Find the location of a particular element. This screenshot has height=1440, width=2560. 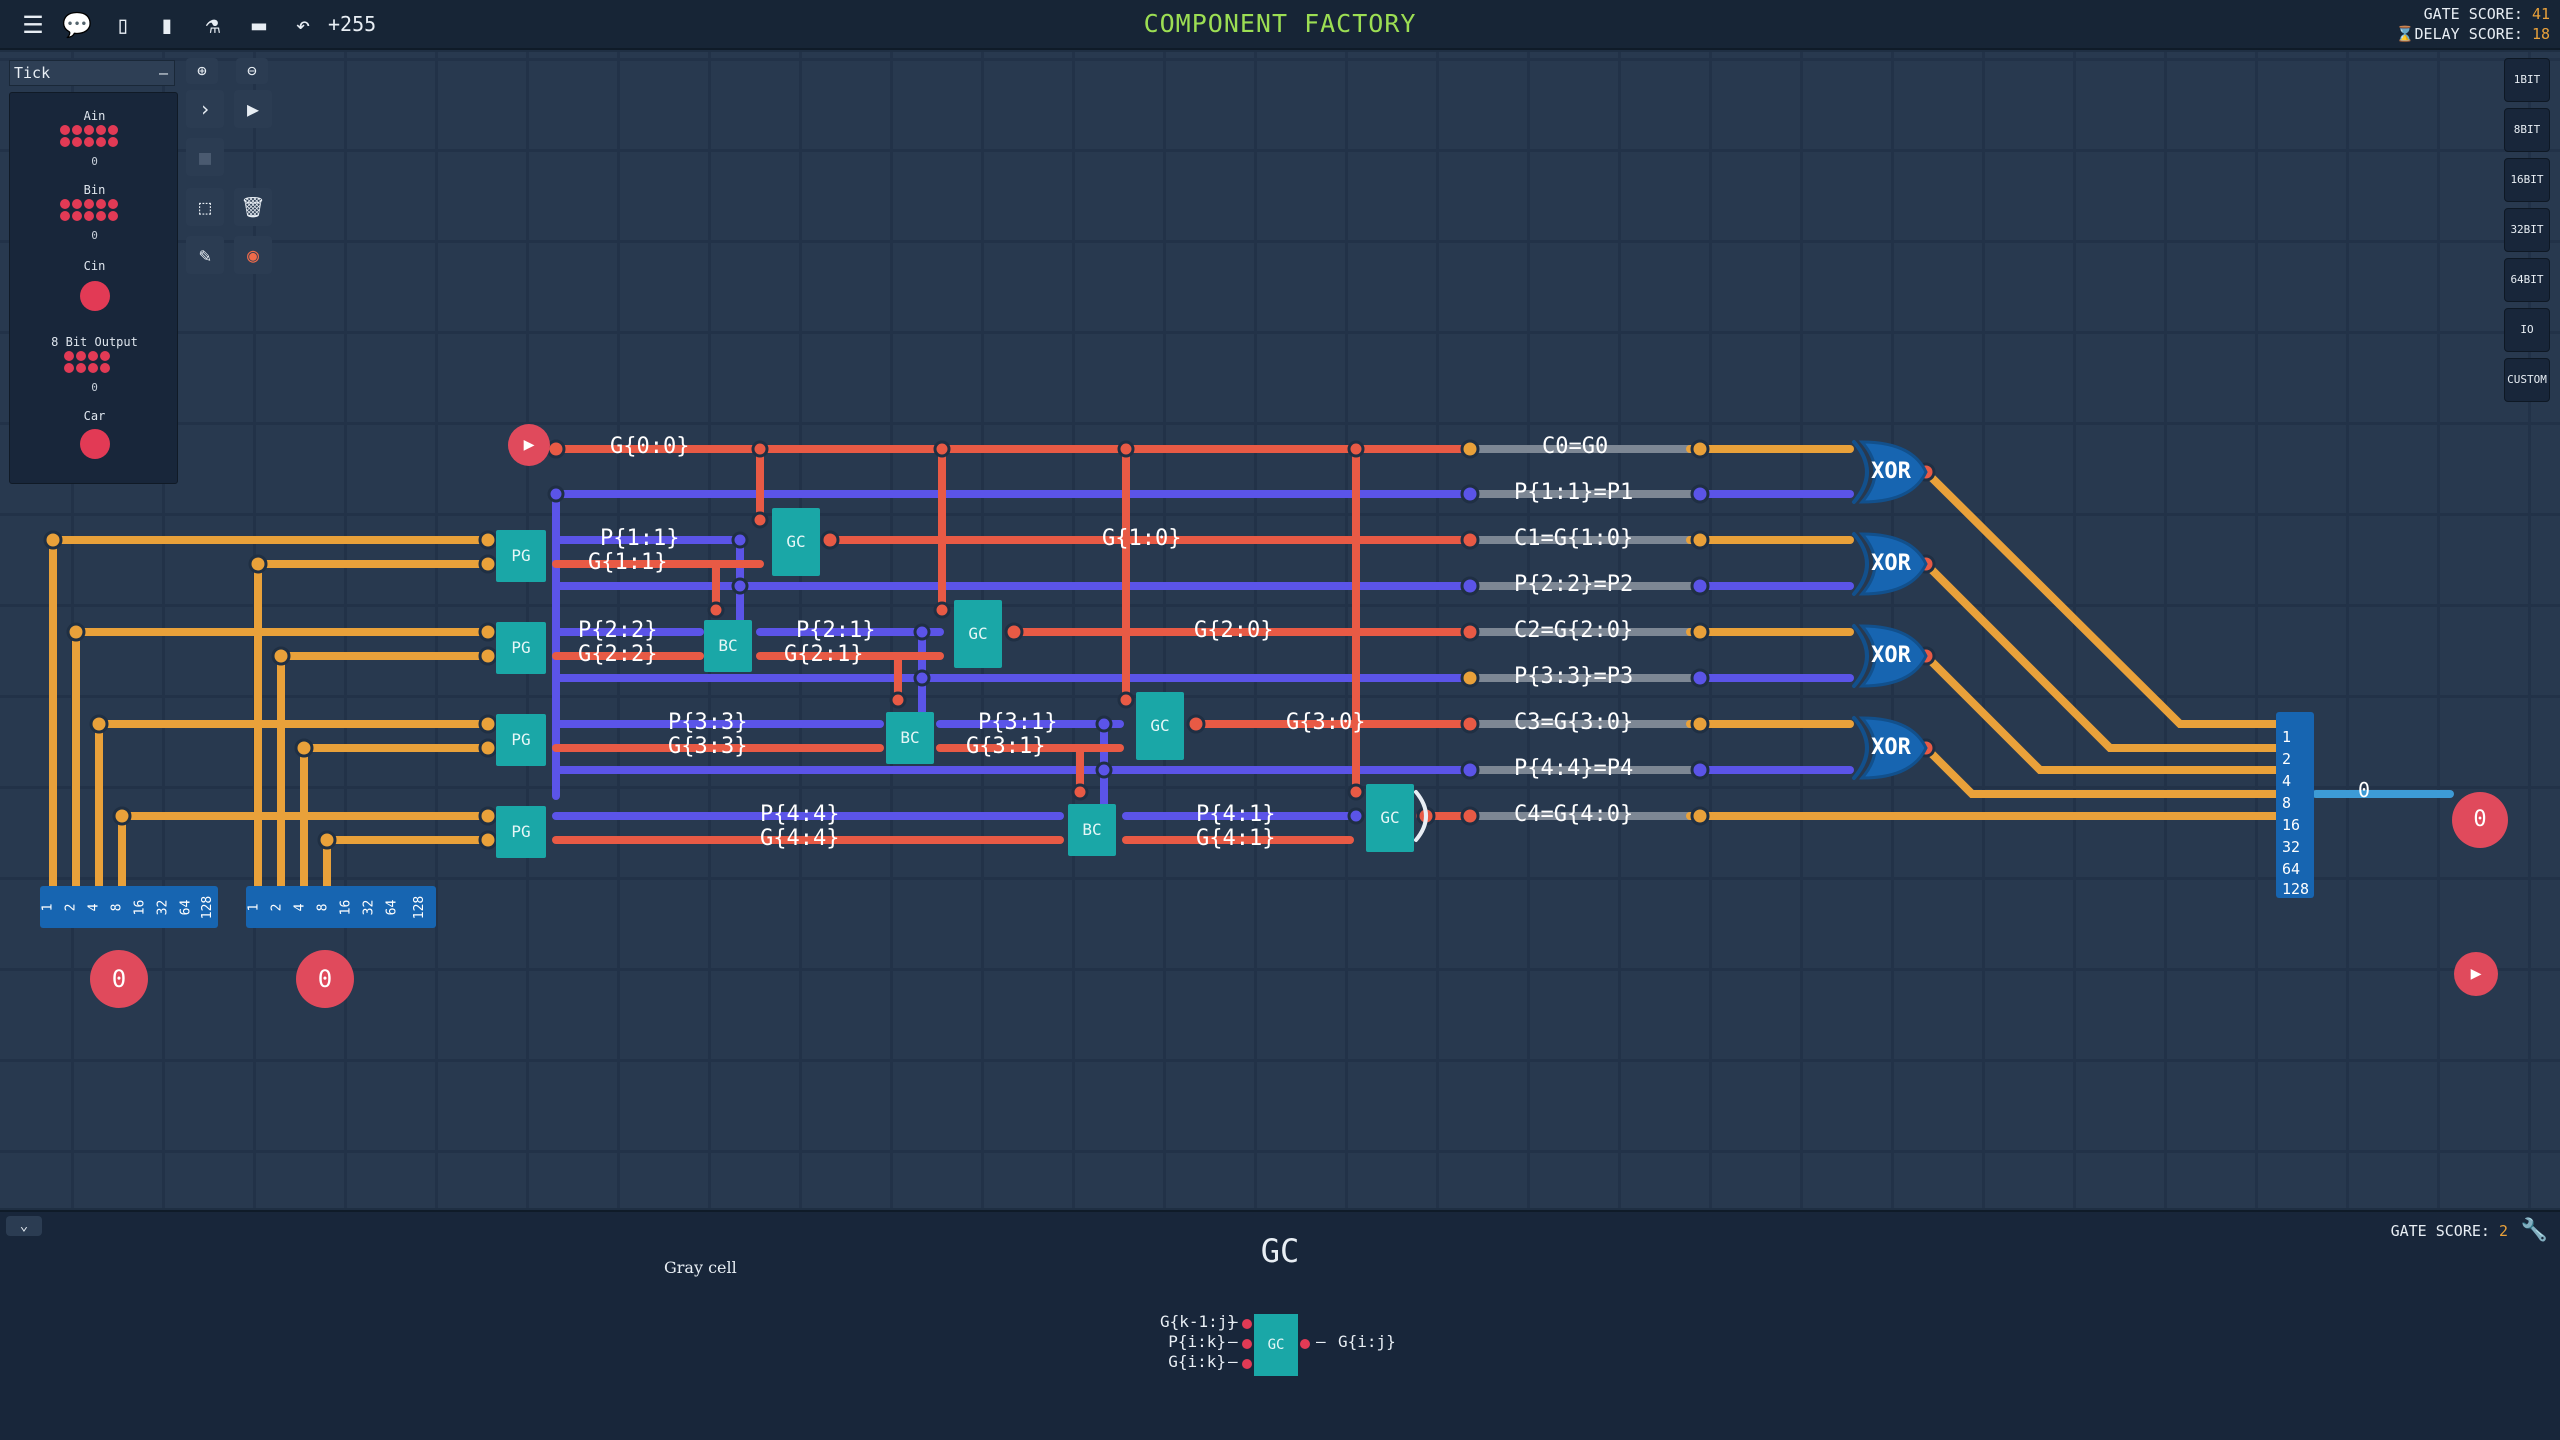

component-description: Gray cell is located at coordinates (700, 1267).